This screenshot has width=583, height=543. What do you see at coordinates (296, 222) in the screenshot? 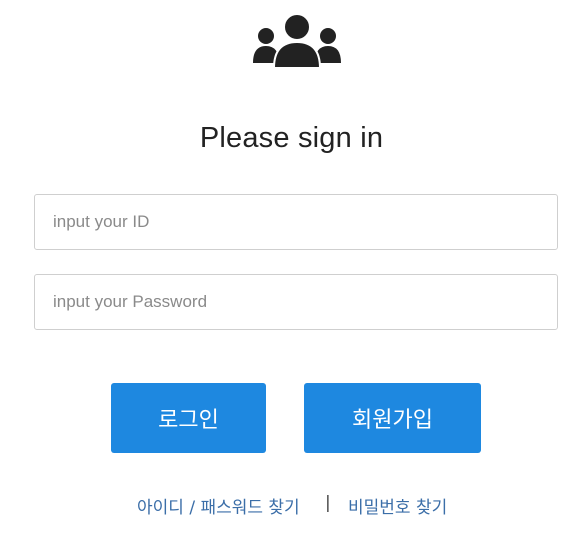
I see `id-input` at bounding box center [296, 222].